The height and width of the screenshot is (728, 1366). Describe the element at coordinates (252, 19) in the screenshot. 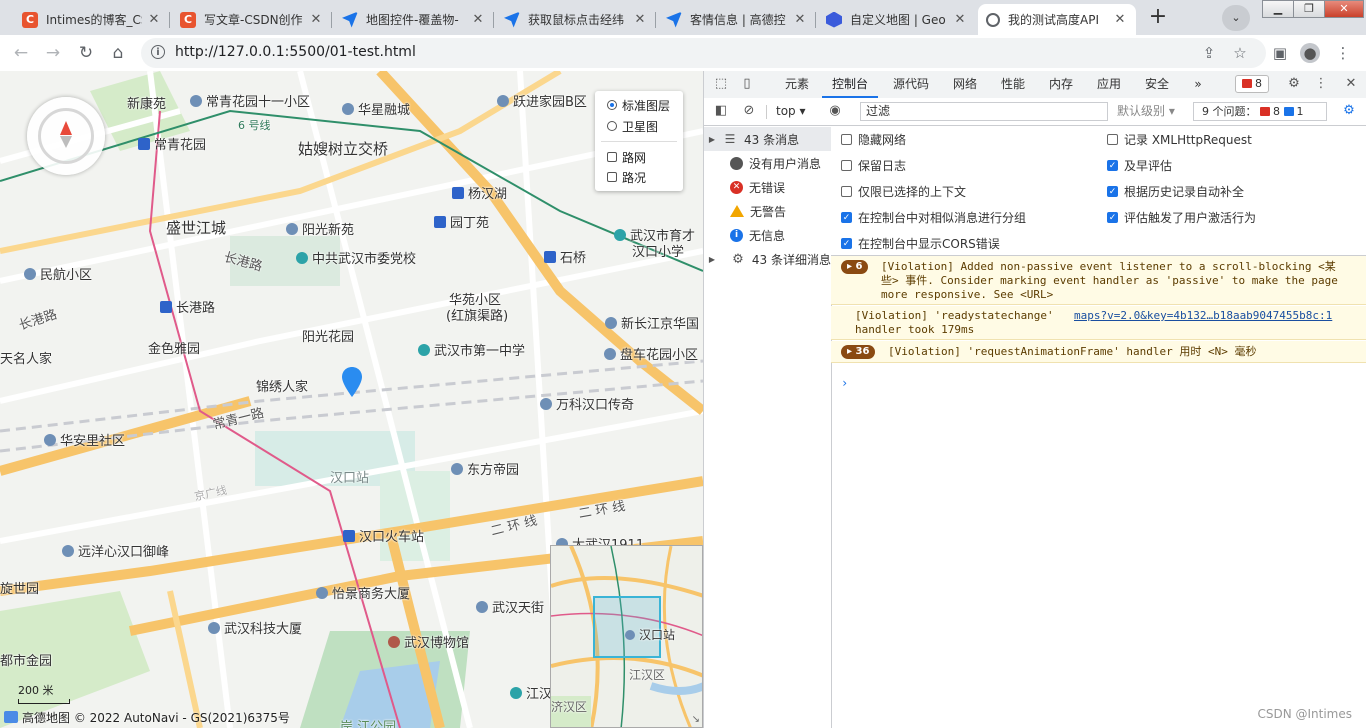

I see `browser-tab: C 写文章-CSDN创作 ✕` at that location.